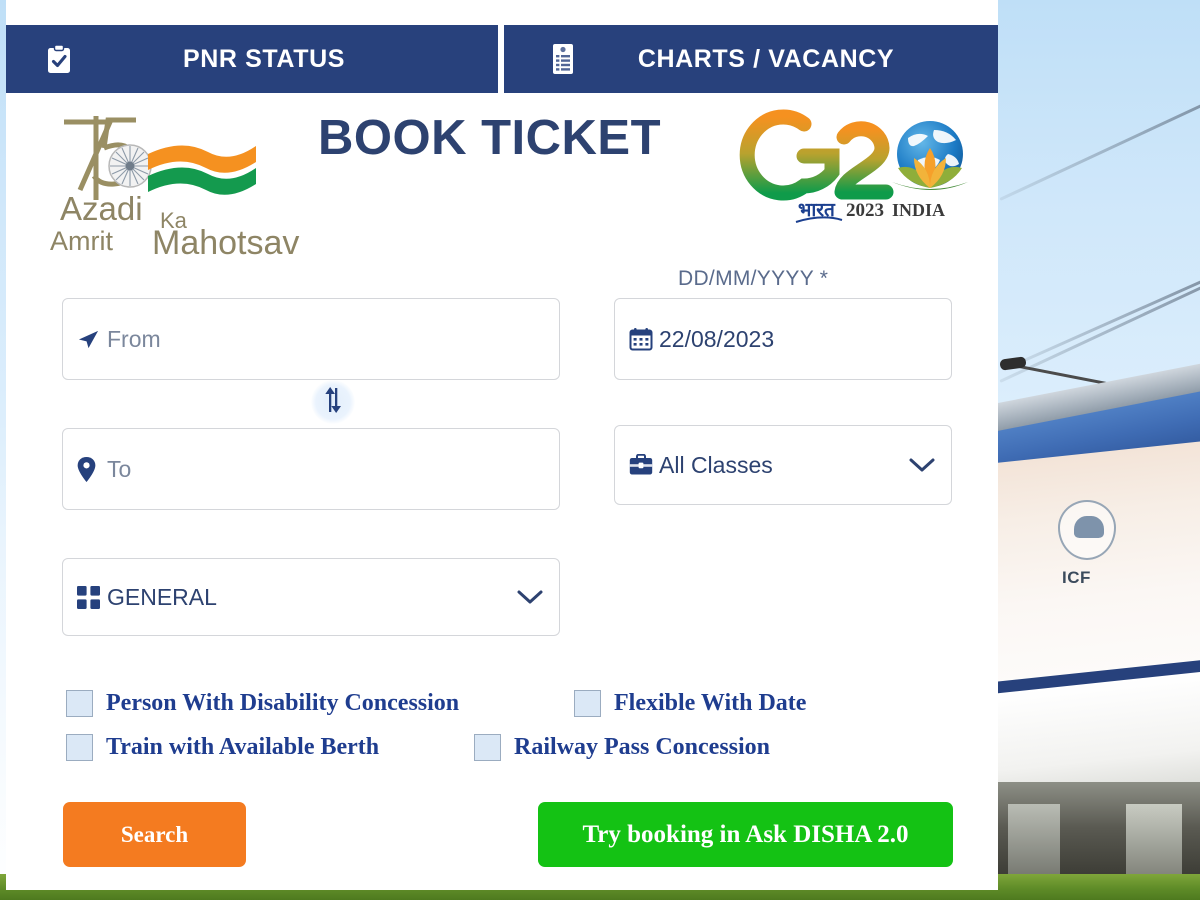 This screenshot has height=900, width=1200. What do you see at coordinates (487, 747) in the screenshot?
I see `checkbox-railway-pass-concession` at bounding box center [487, 747].